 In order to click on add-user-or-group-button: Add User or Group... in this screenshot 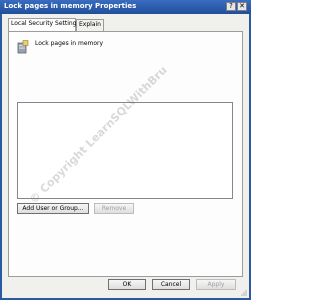, I will do `click(53, 208)`.